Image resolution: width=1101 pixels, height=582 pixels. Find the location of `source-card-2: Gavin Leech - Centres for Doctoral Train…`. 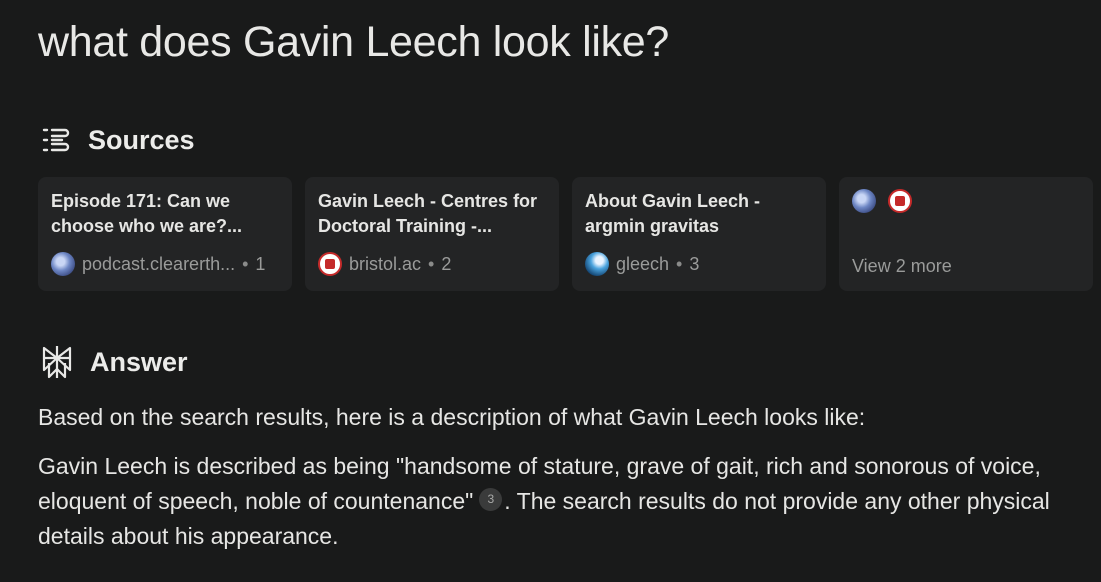

source-card-2: Gavin Leech - Centres for Doctoral Train… is located at coordinates (432, 234).